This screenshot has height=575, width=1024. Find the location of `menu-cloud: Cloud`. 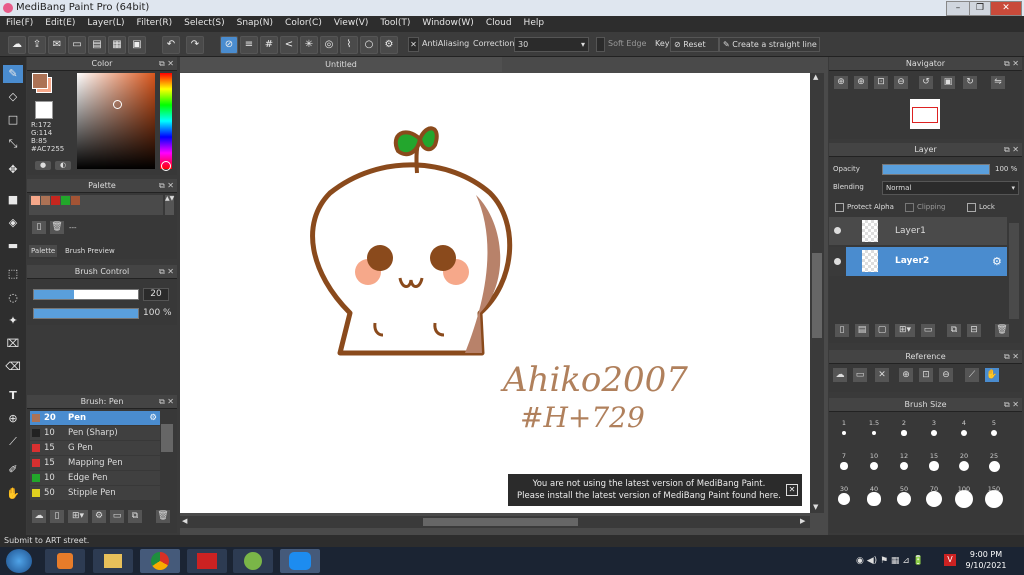

menu-cloud: Cloud is located at coordinates (499, 23).